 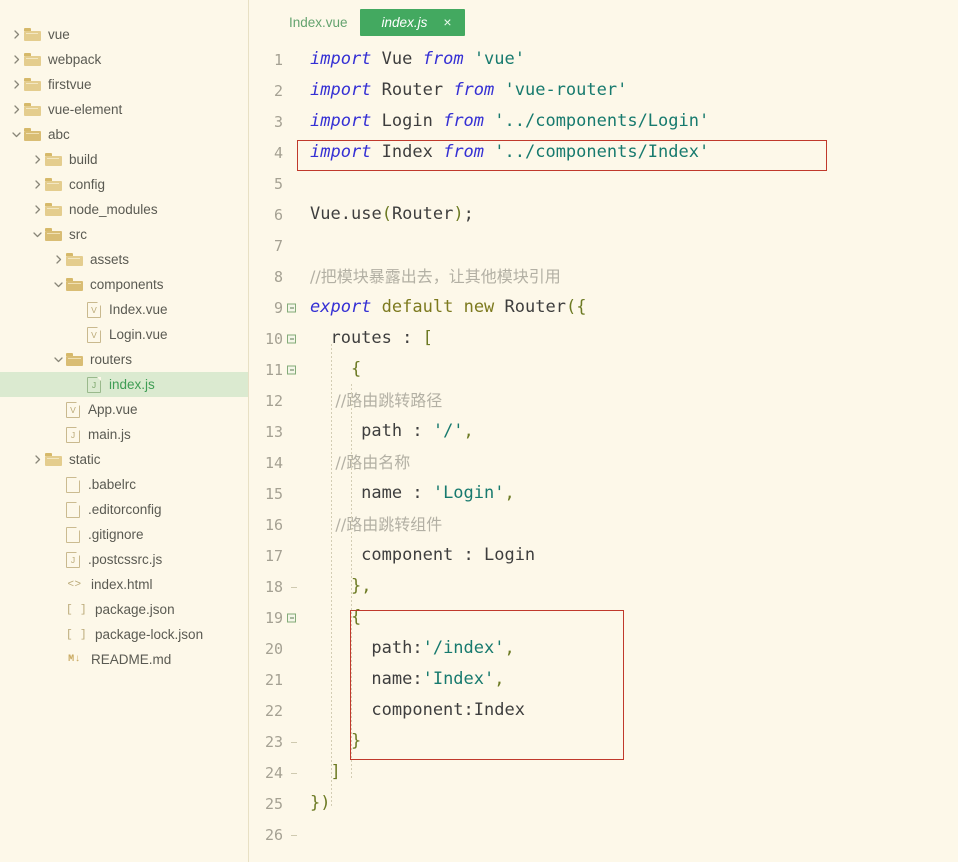 What do you see at coordinates (603, 741) in the screenshot?
I see `code-line: 23 }` at bounding box center [603, 741].